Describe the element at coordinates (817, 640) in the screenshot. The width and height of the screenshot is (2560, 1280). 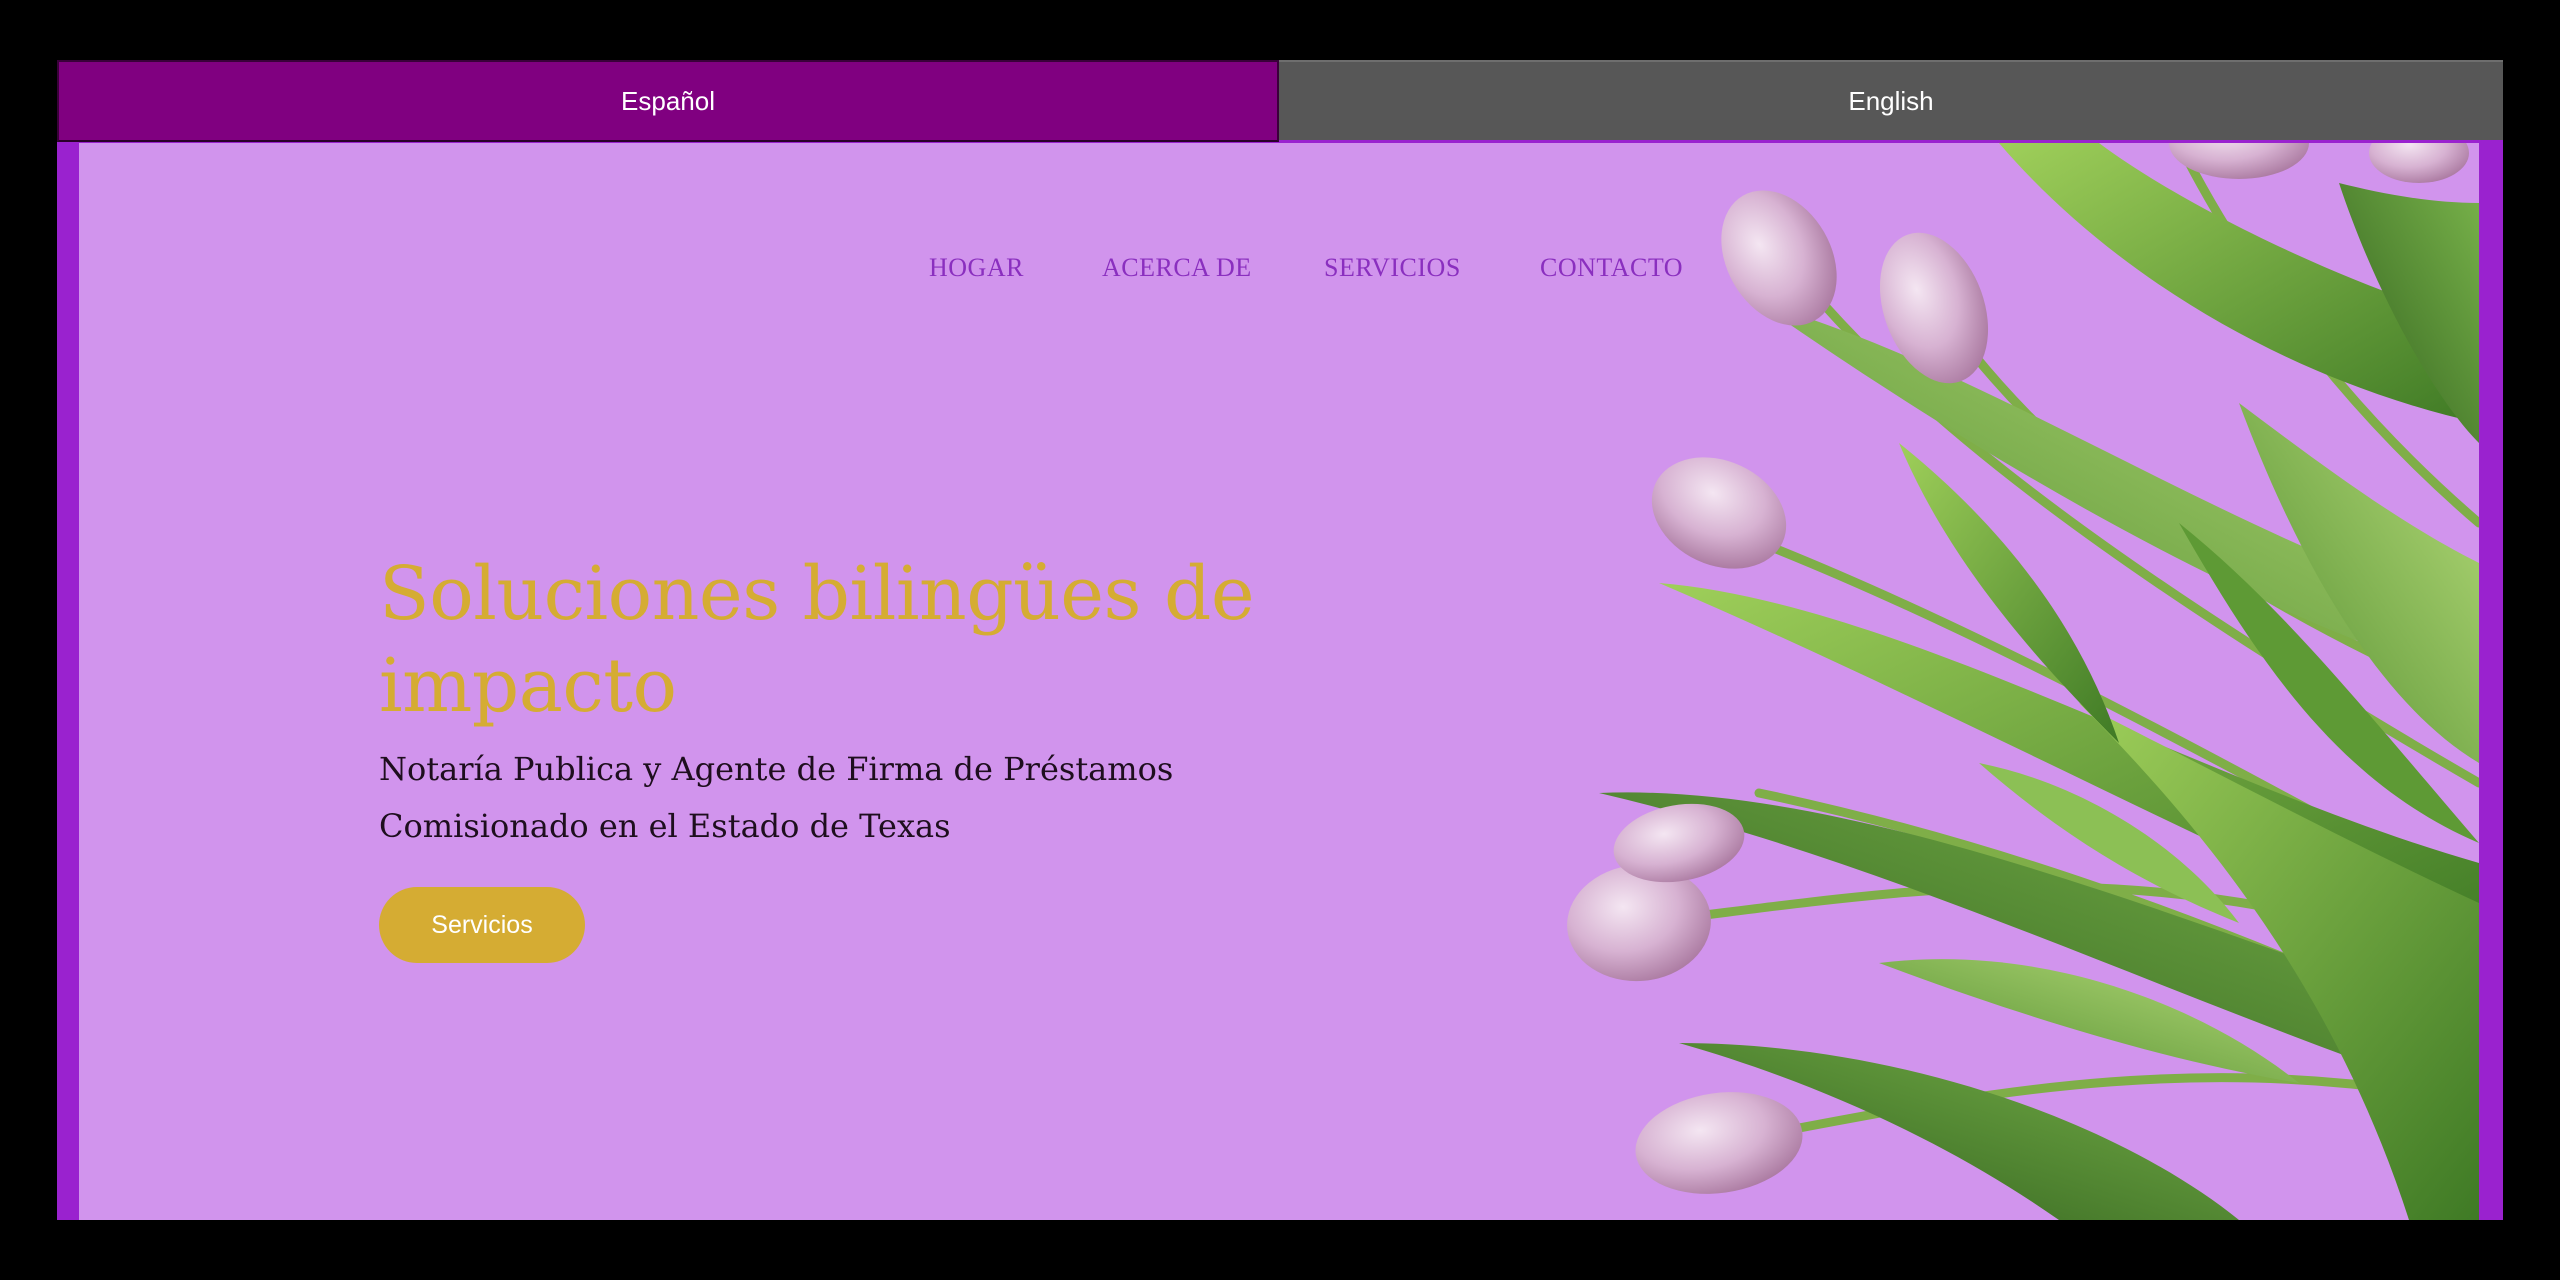
I see `hero-headline: Soluciones bilingües de impacto` at that location.